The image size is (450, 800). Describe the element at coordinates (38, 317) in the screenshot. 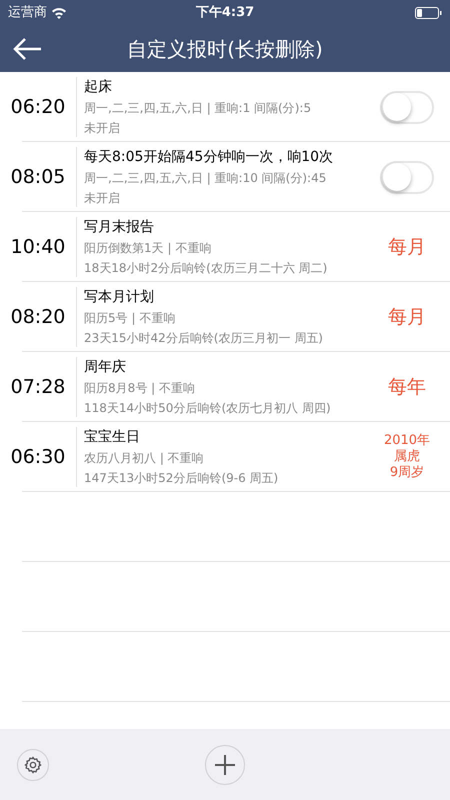

I see `alarm-time: 08:20` at that location.